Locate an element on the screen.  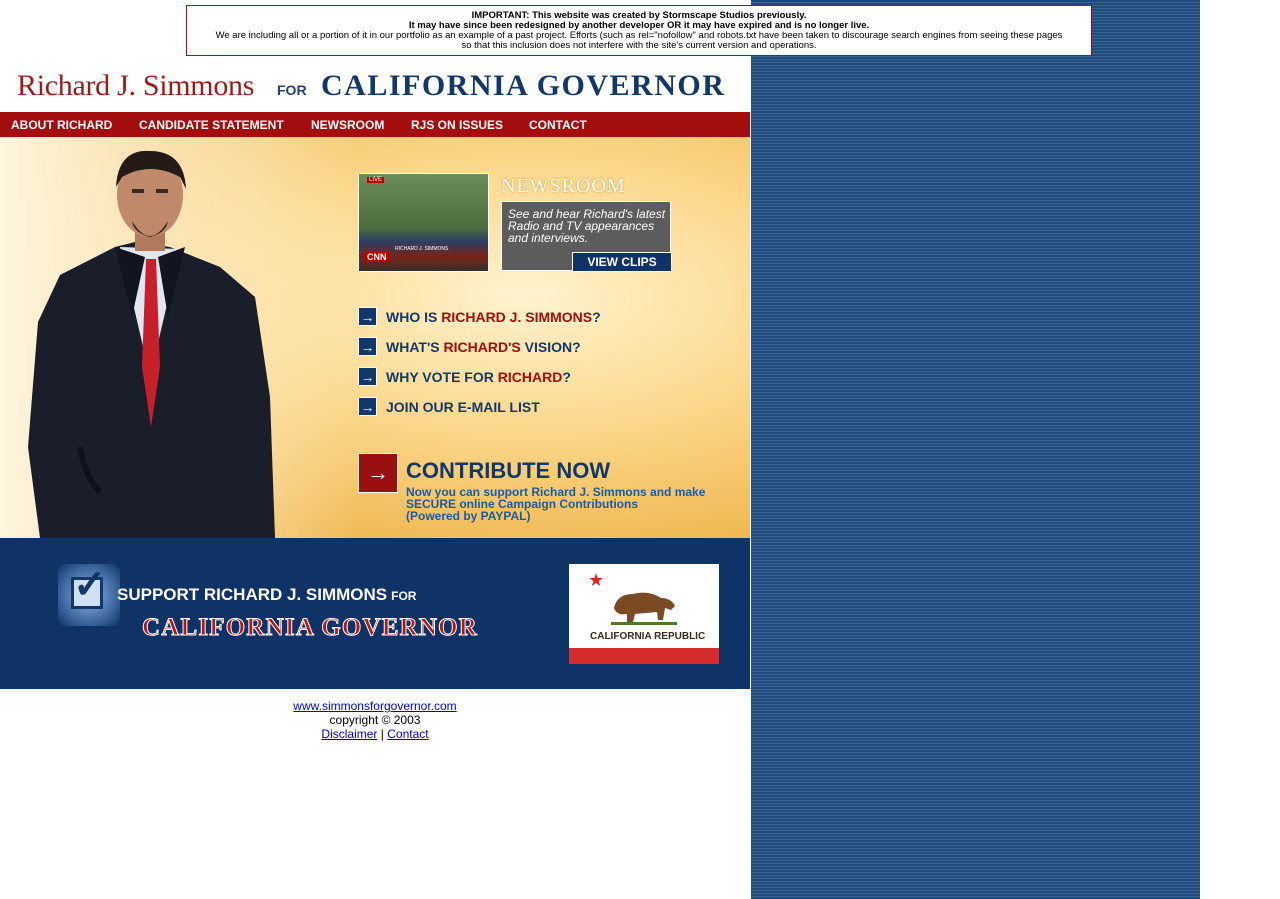
checkbox-icon: ✓ is located at coordinates (89, 595).